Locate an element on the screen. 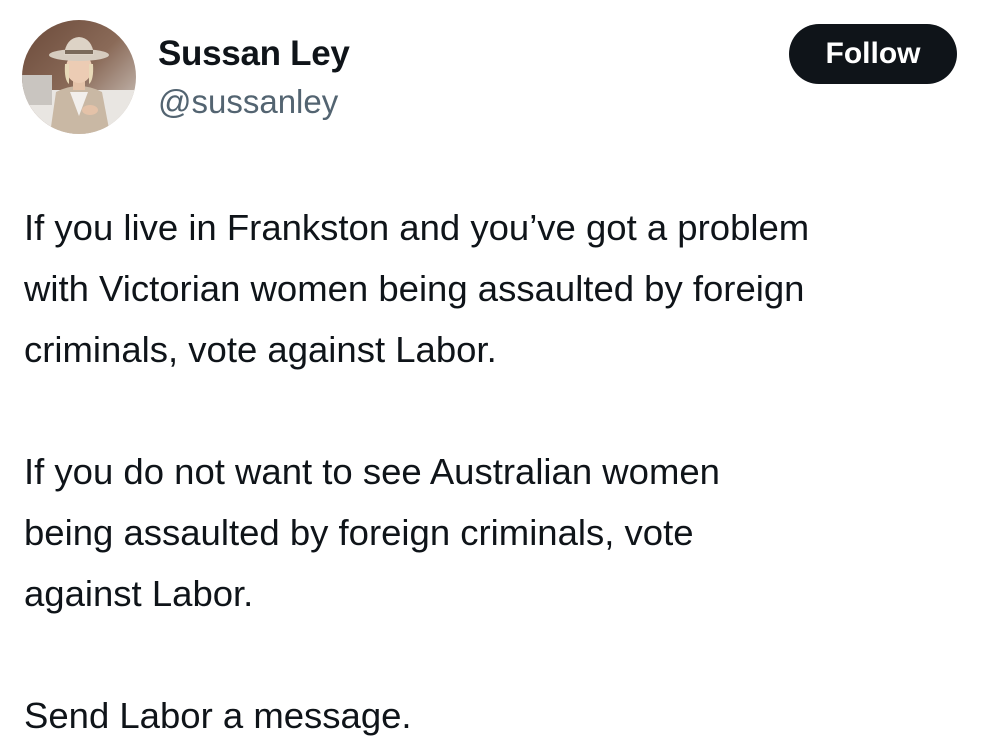 This screenshot has height=755, width=1000. follow-button: Follow is located at coordinates (873, 54).